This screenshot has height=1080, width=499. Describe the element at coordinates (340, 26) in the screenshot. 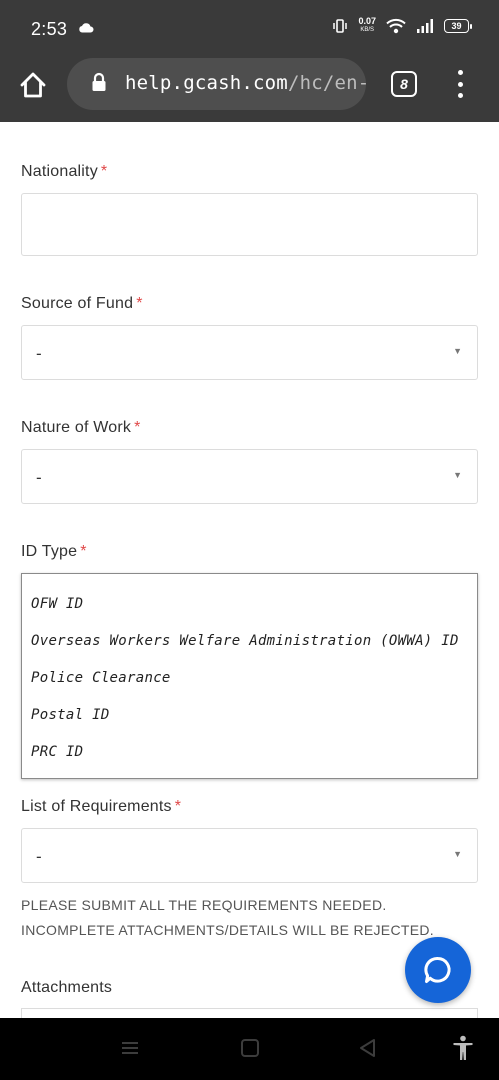

I see `vibrate-icon` at that location.